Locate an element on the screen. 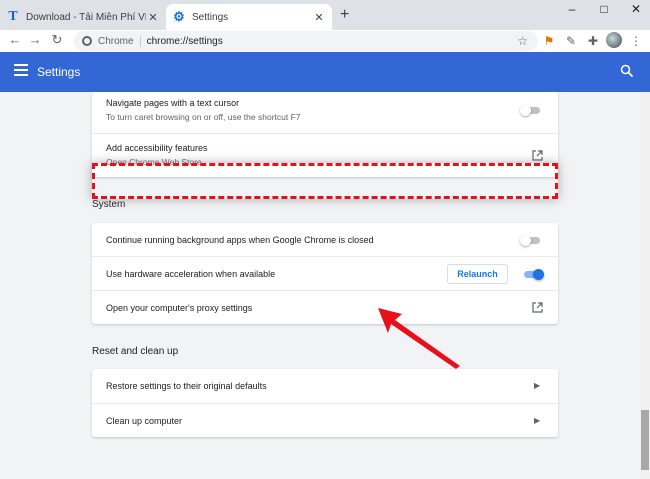 This screenshot has width=650, height=479. menu-icon: ⋮ is located at coordinates (636, 41).